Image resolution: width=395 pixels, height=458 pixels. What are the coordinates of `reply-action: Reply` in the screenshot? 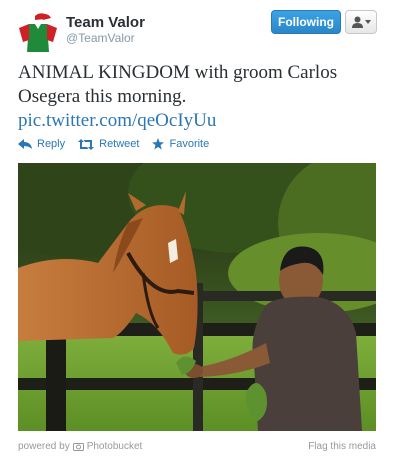 It's located at (41, 144).